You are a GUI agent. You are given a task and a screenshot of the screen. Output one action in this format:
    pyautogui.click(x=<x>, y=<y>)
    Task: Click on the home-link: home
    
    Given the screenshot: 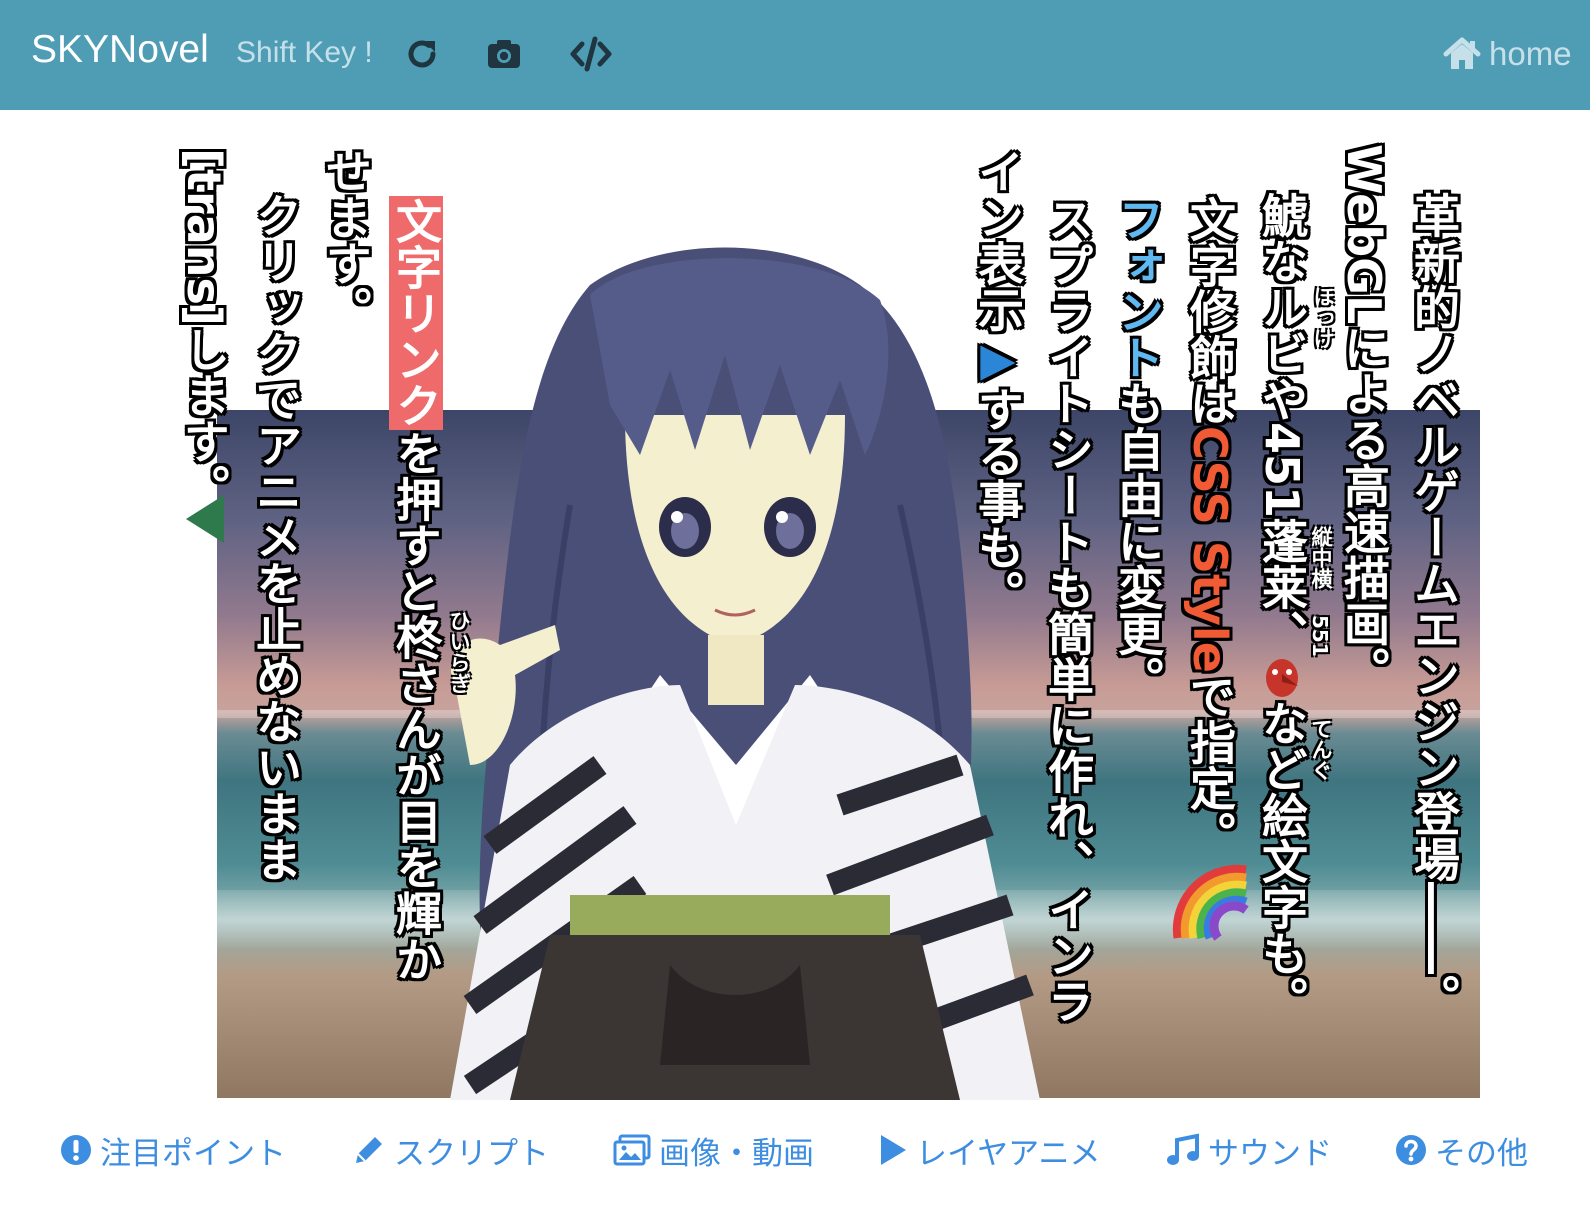 What is the action you would take?
    pyautogui.click(x=1507, y=54)
    